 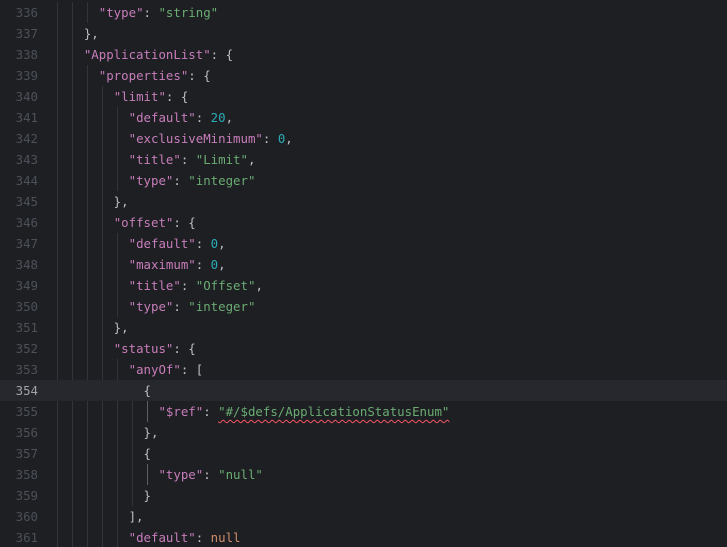 I want to click on line-number: 358, so click(x=26, y=474).